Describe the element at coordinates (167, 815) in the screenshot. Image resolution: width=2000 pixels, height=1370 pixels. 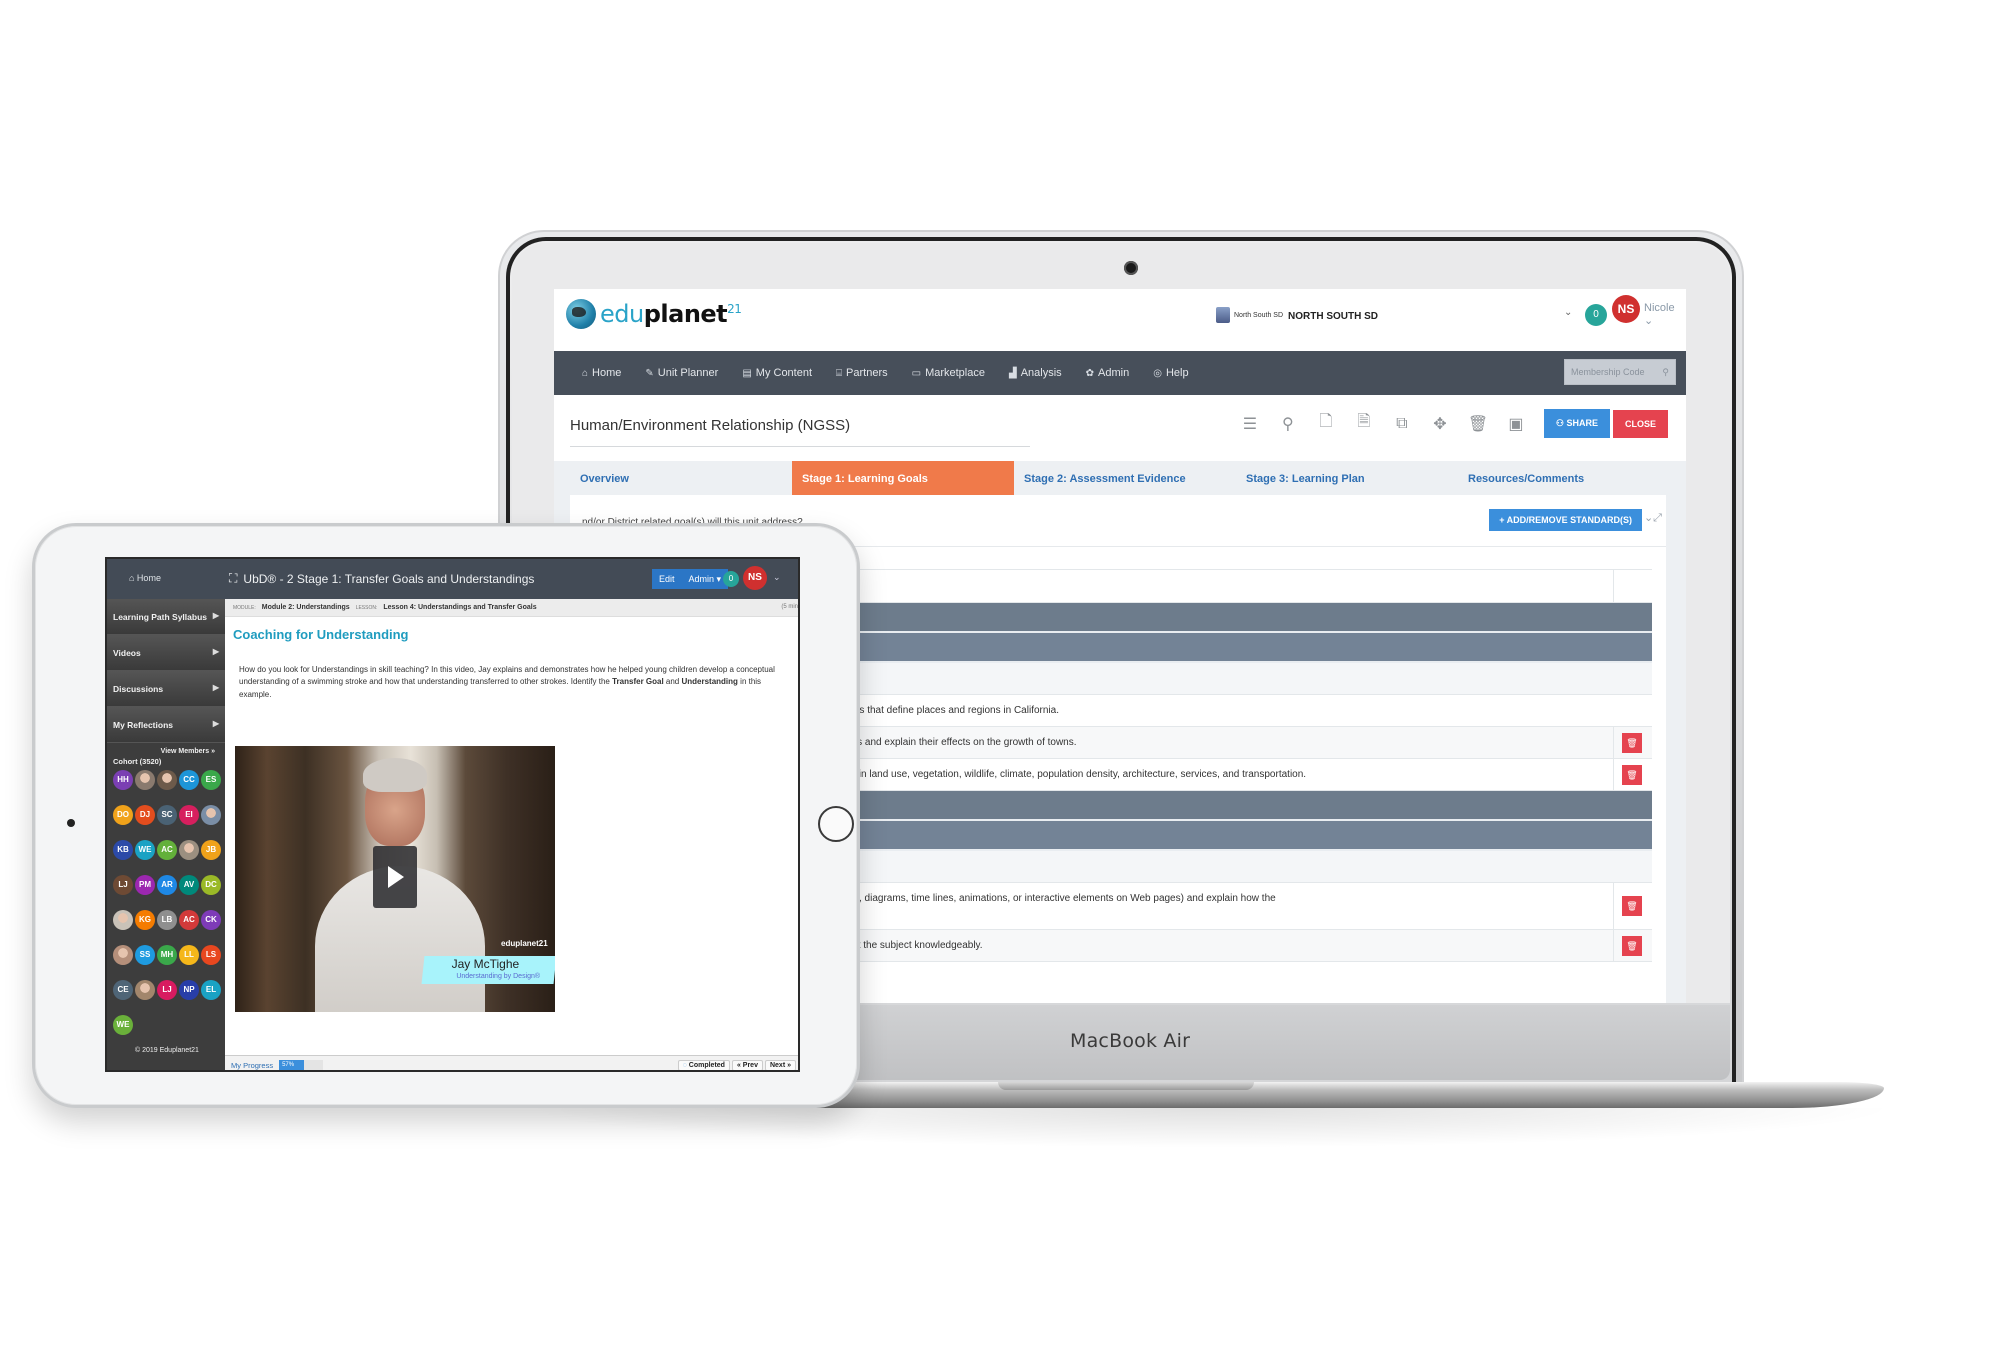
I see `member-avatar: SC` at that location.